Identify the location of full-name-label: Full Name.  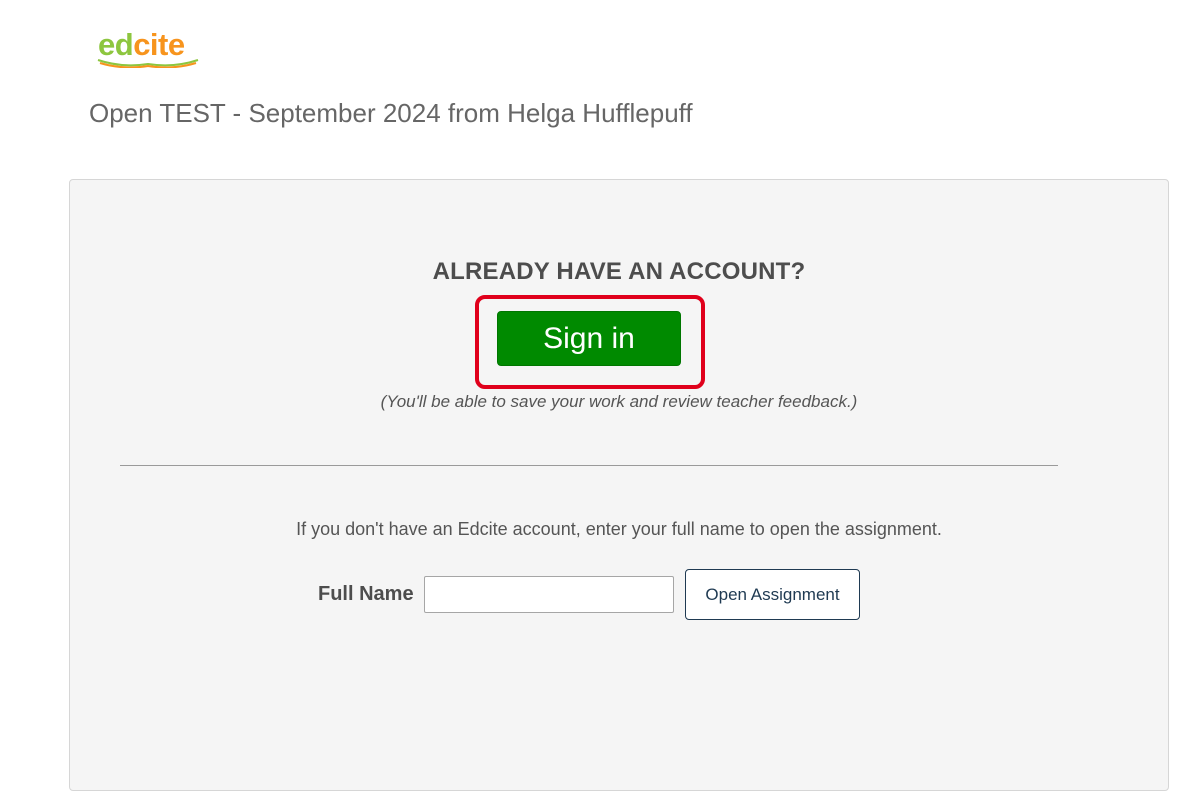
(366, 594).